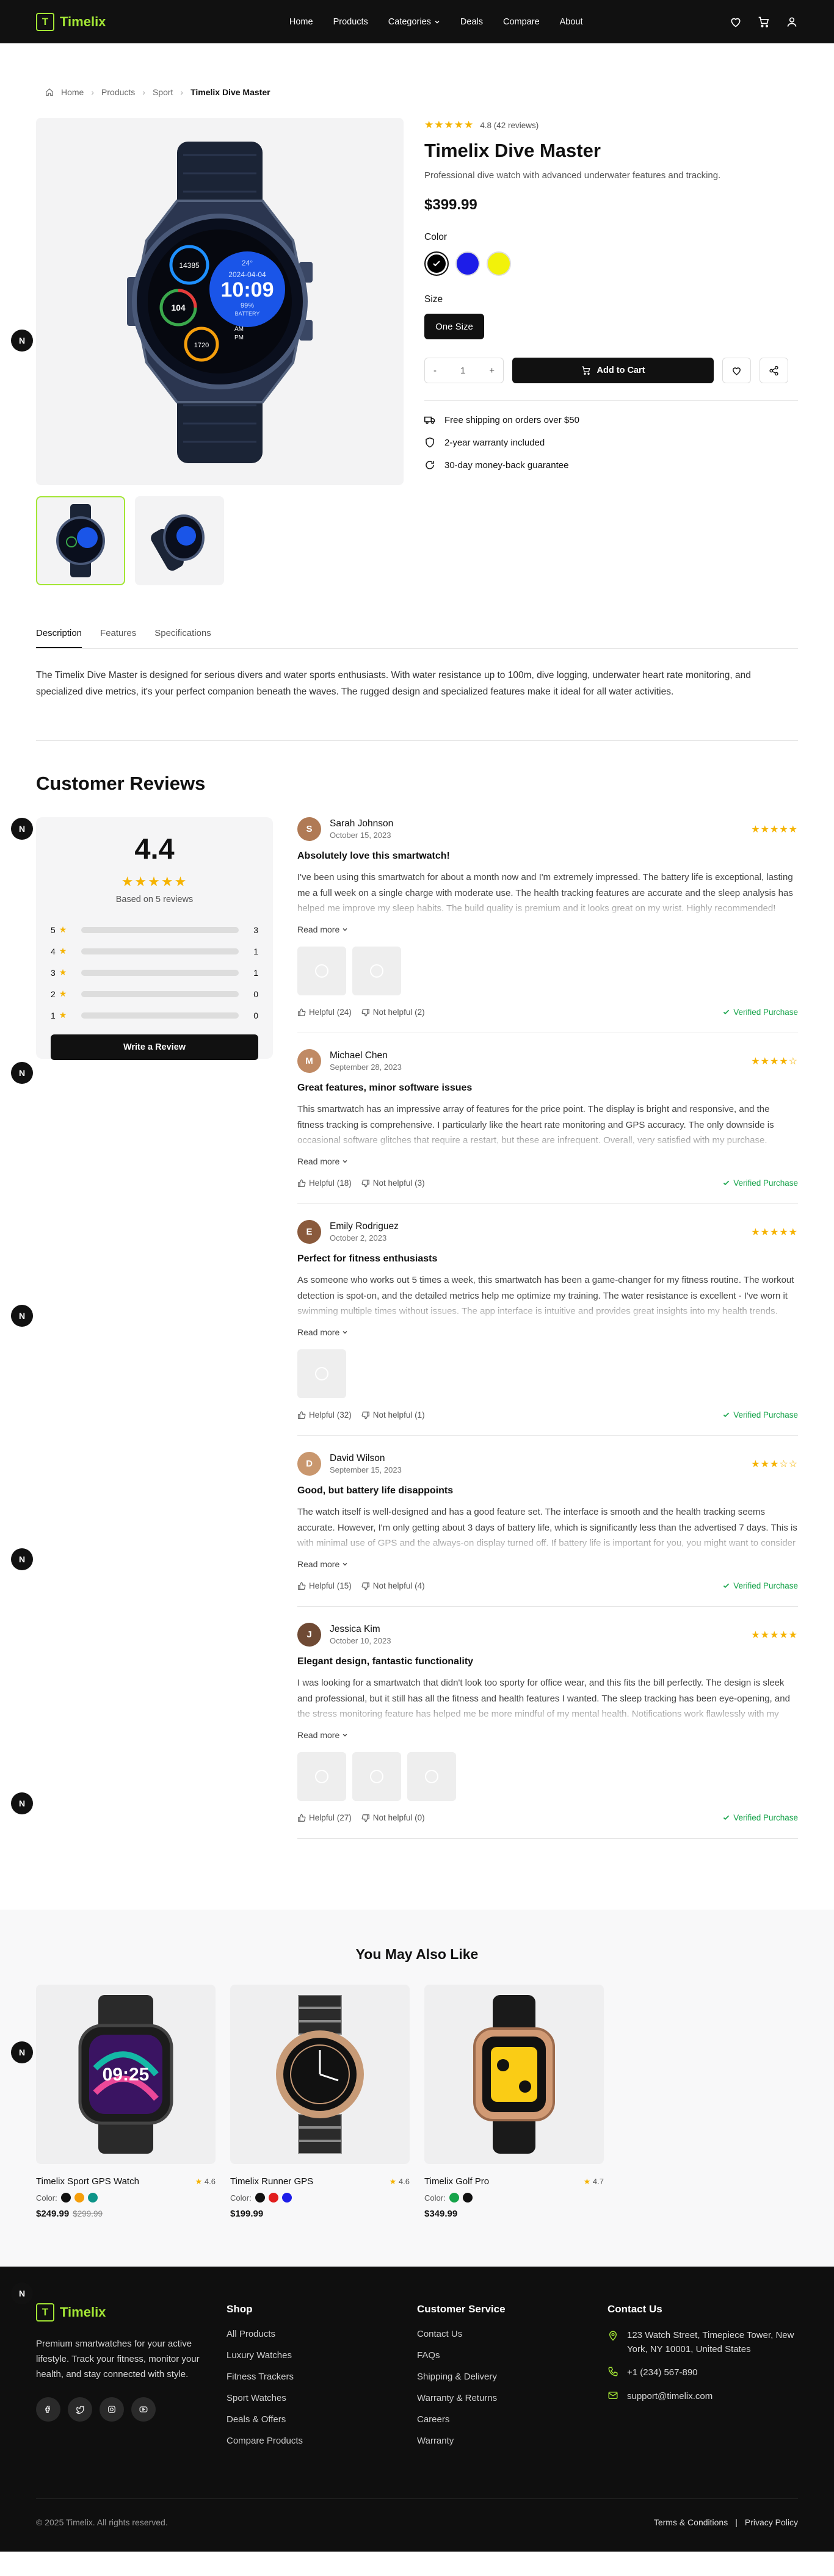  Describe the element at coordinates (132, 2312) in the screenshot. I see `footer-logo: T Timelix` at that location.